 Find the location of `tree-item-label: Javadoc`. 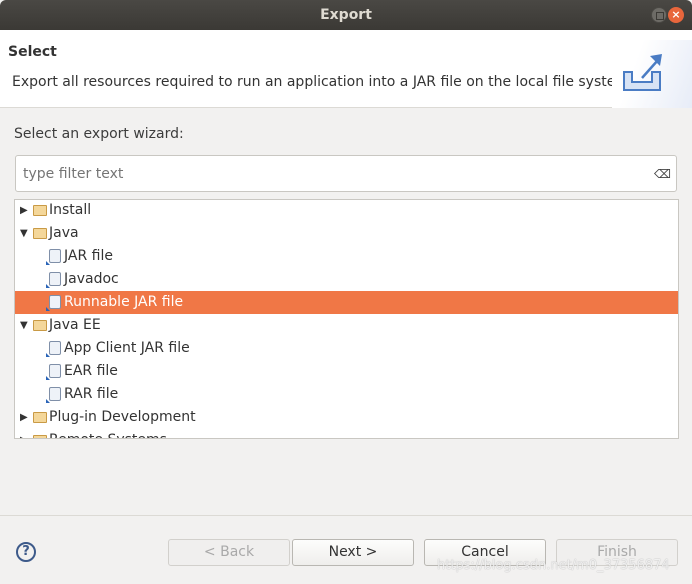

tree-item-label: Javadoc is located at coordinates (91, 279).